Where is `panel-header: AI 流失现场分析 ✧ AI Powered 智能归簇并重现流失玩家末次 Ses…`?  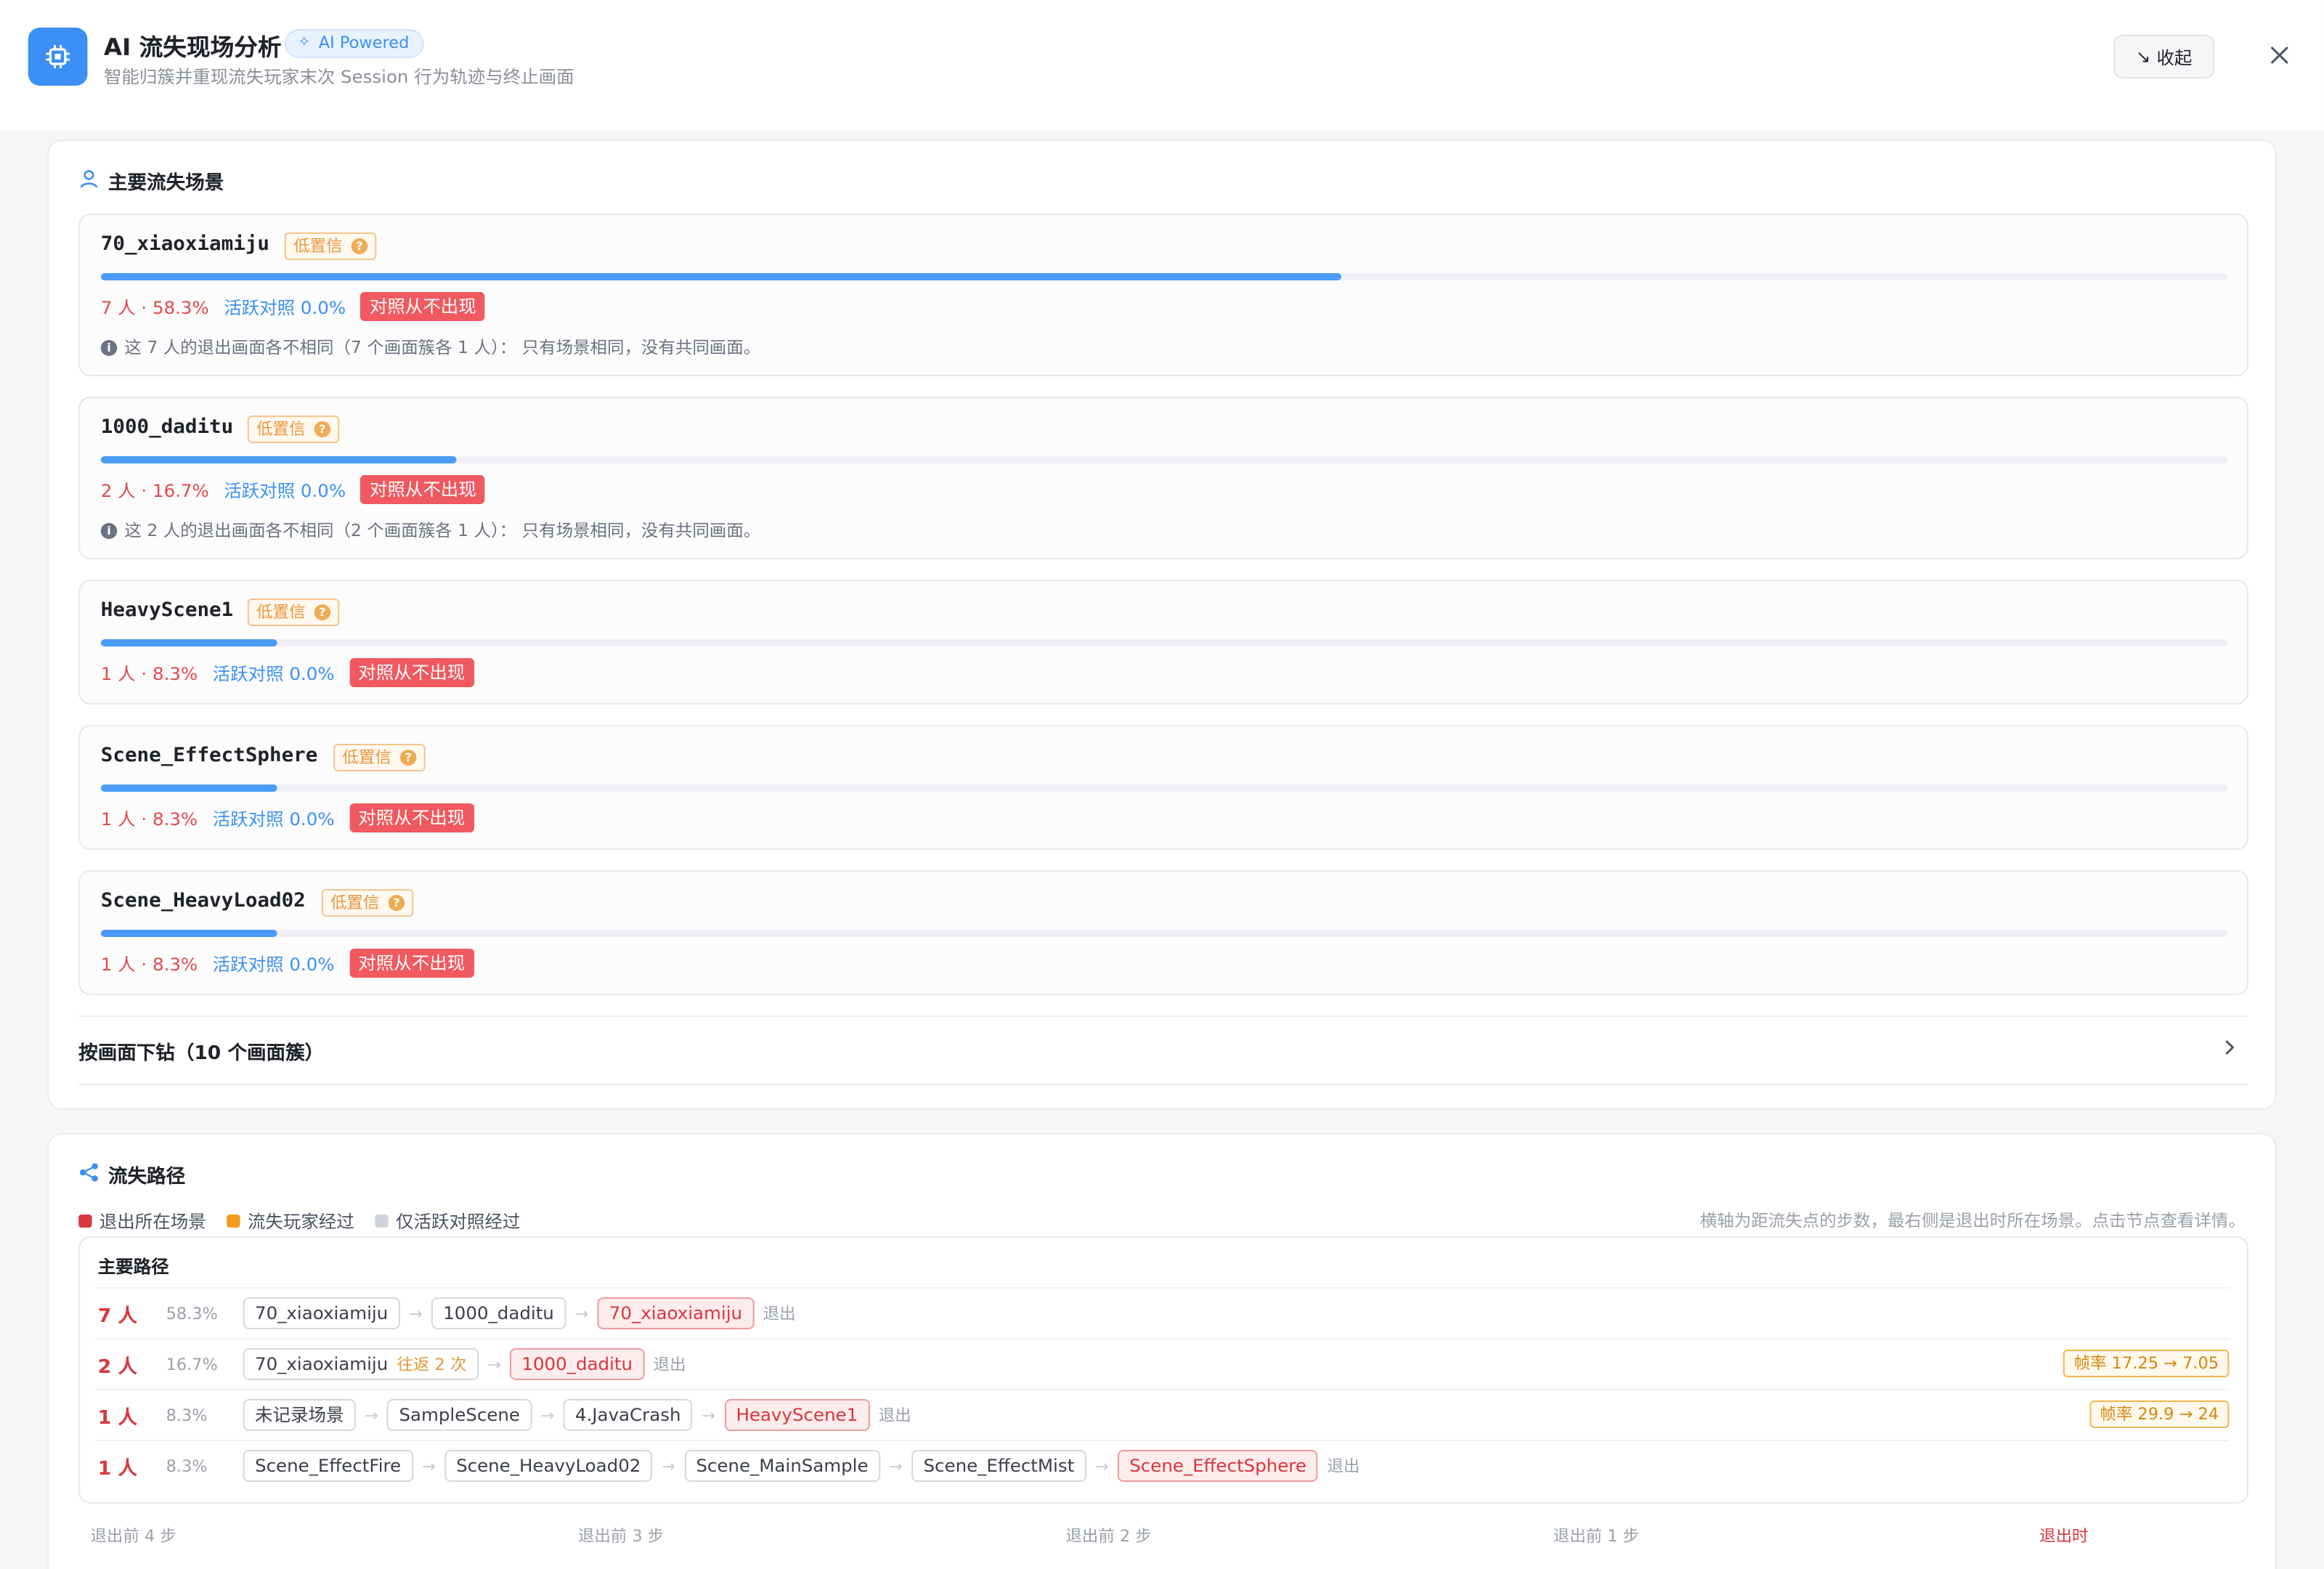
panel-header: AI 流失现场分析 ✧ AI Powered 智能归簇并重现流失玩家末次 Ses… is located at coordinates (1162, 65).